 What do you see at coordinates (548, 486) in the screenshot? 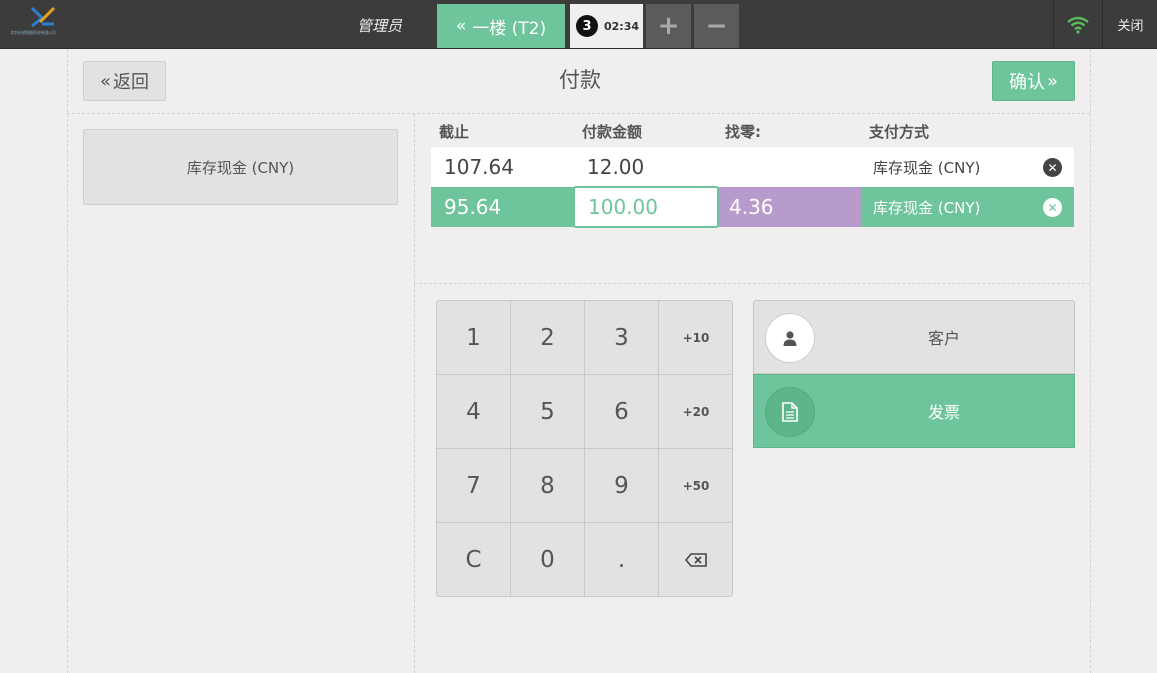
I see `numpad-key-8: 8` at bounding box center [548, 486].